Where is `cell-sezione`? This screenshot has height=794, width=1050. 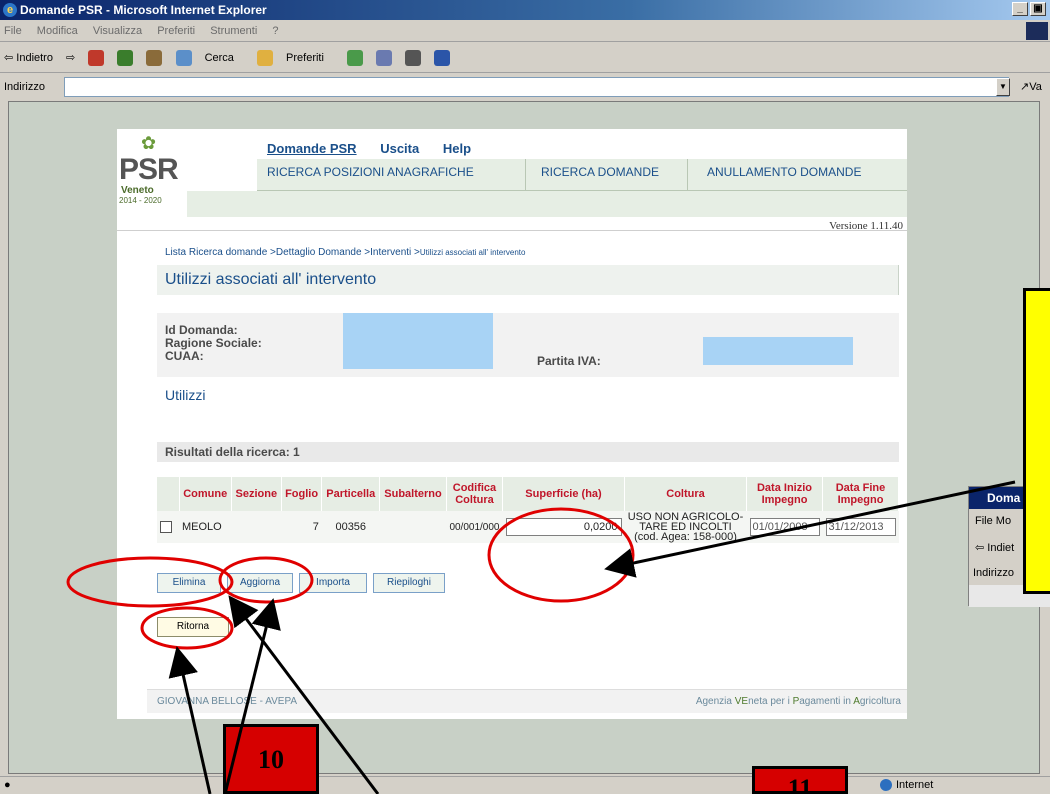 cell-sezione is located at coordinates (256, 527).